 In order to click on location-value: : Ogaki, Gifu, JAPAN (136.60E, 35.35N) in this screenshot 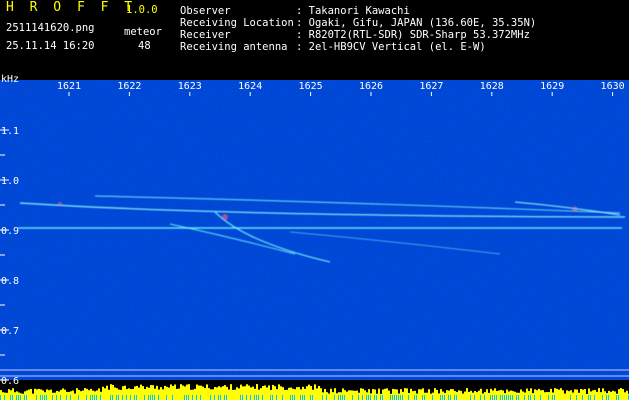, I will do `click(416, 23)`.